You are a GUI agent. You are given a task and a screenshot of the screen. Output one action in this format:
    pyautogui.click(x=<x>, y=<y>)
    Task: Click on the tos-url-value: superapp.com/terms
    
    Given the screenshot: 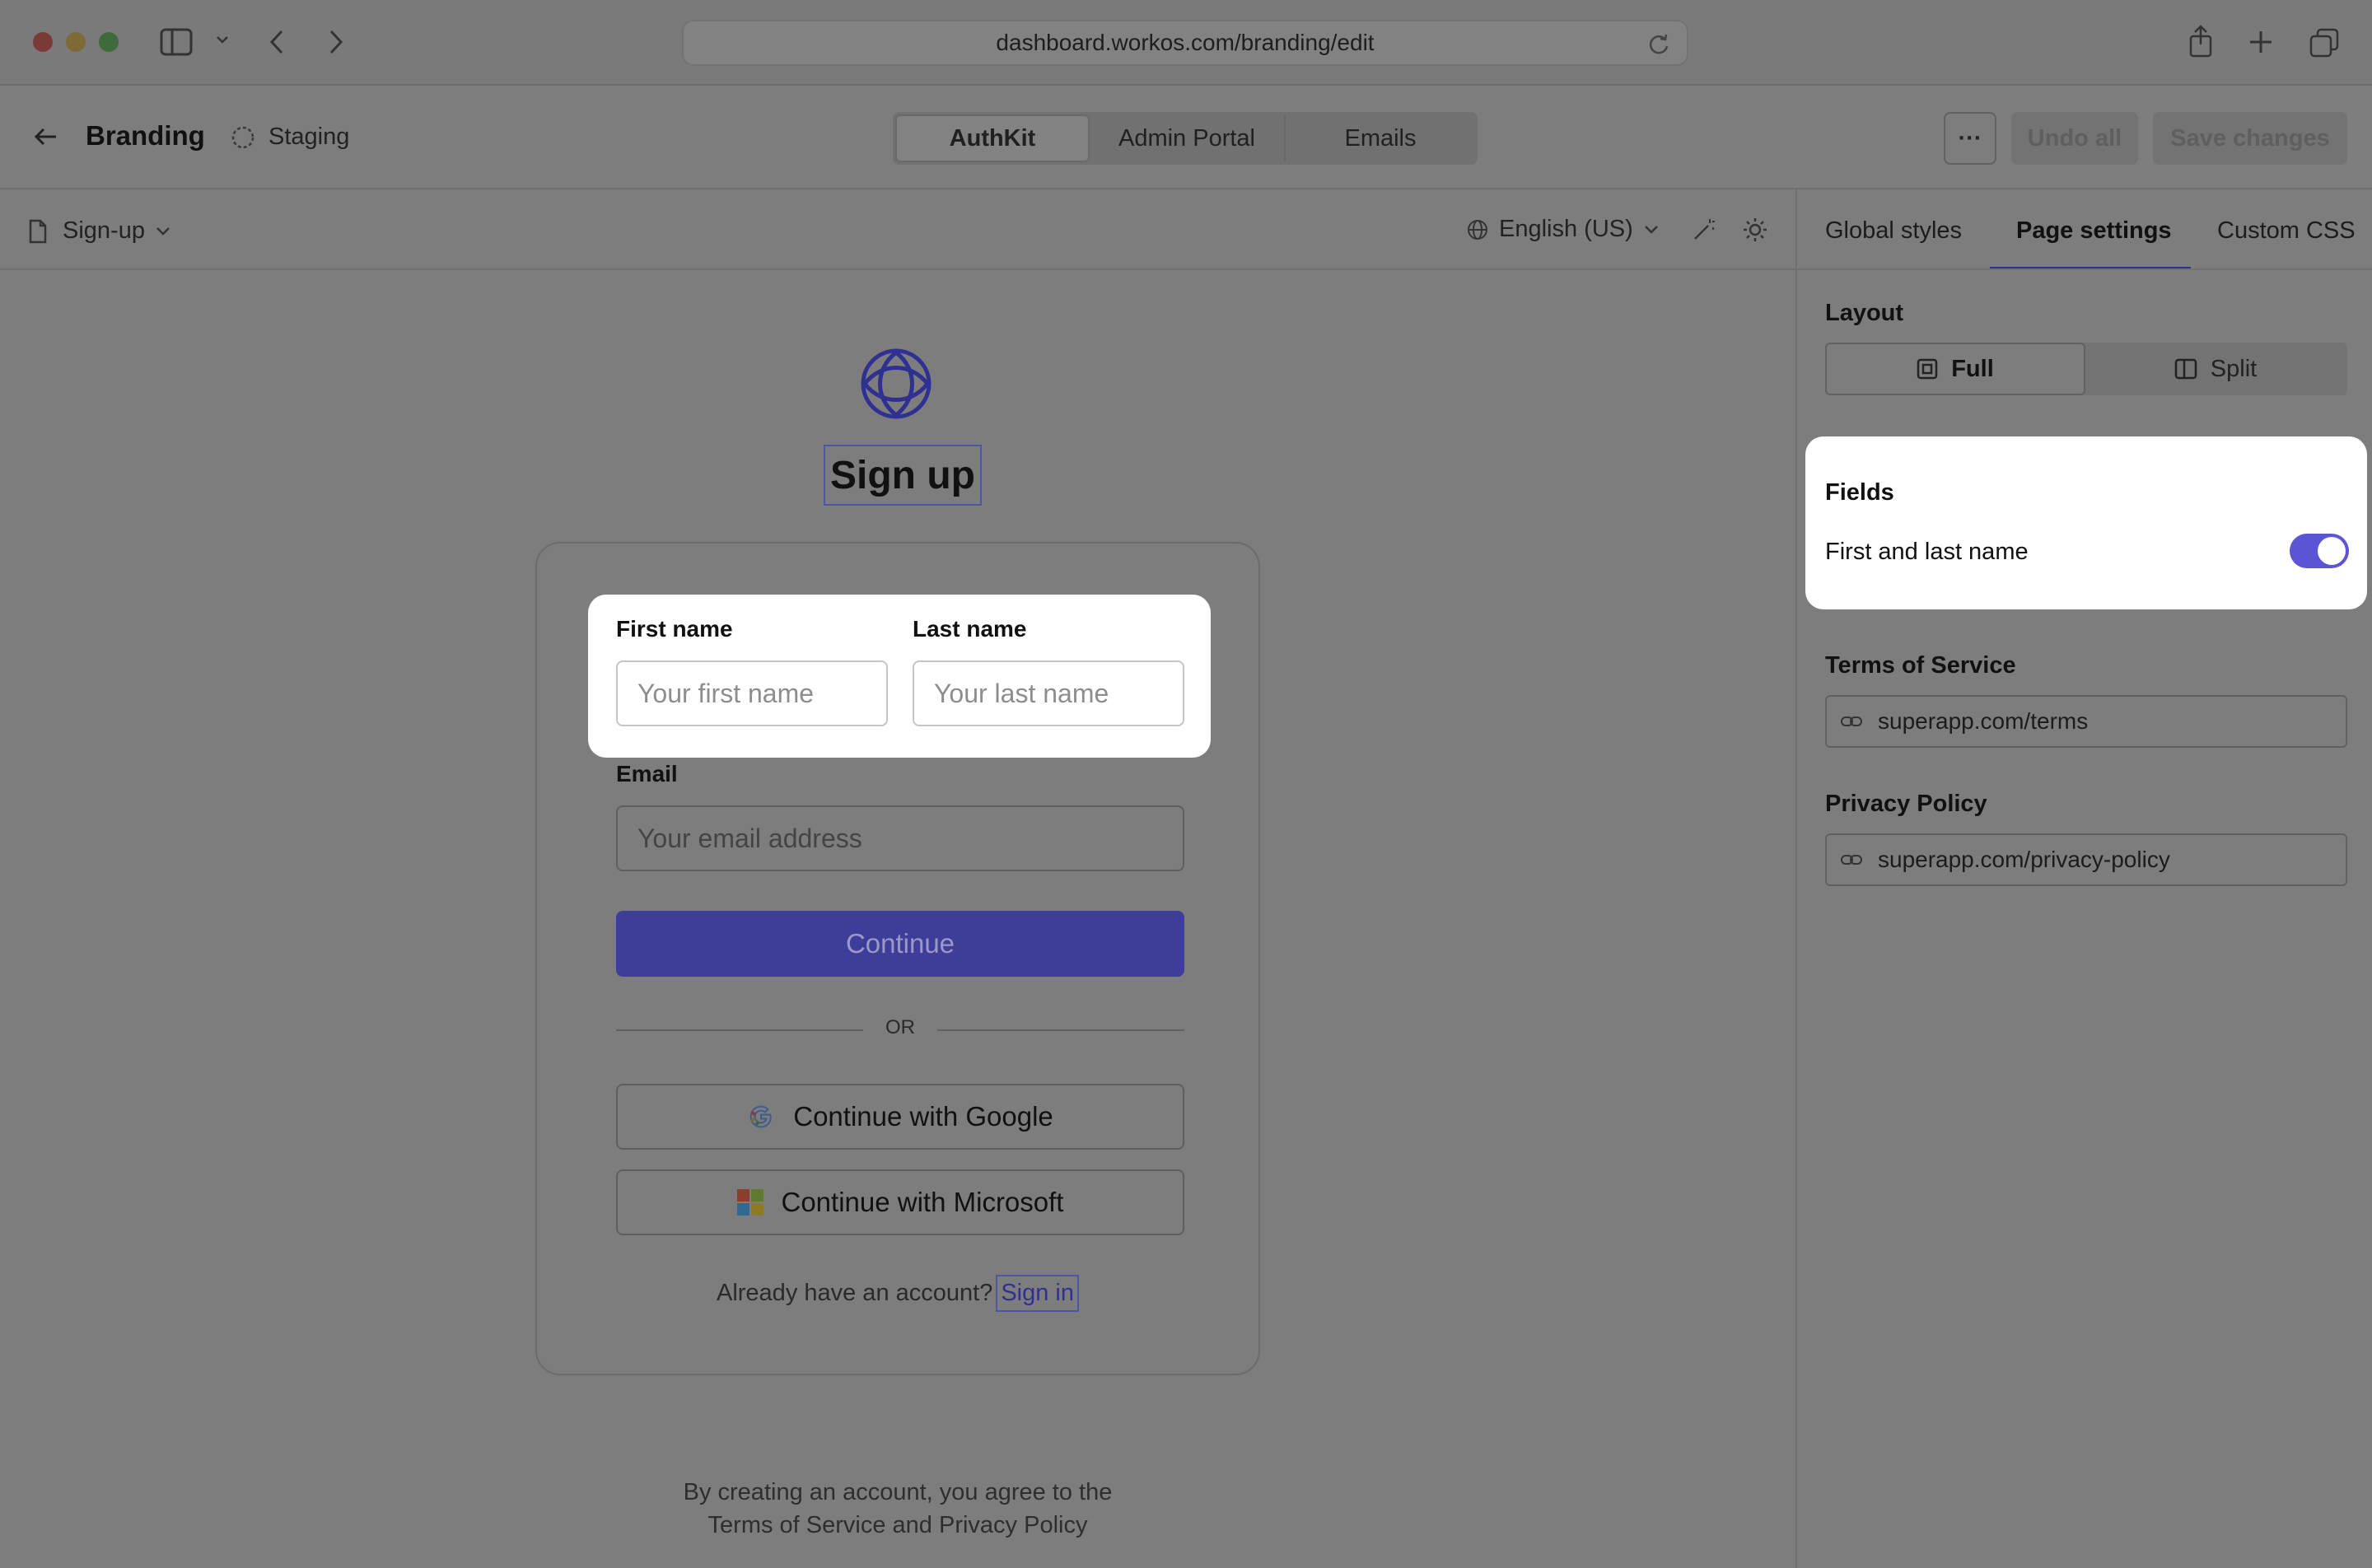 What is the action you would take?
    pyautogui.click(x=1983, y=721)
    